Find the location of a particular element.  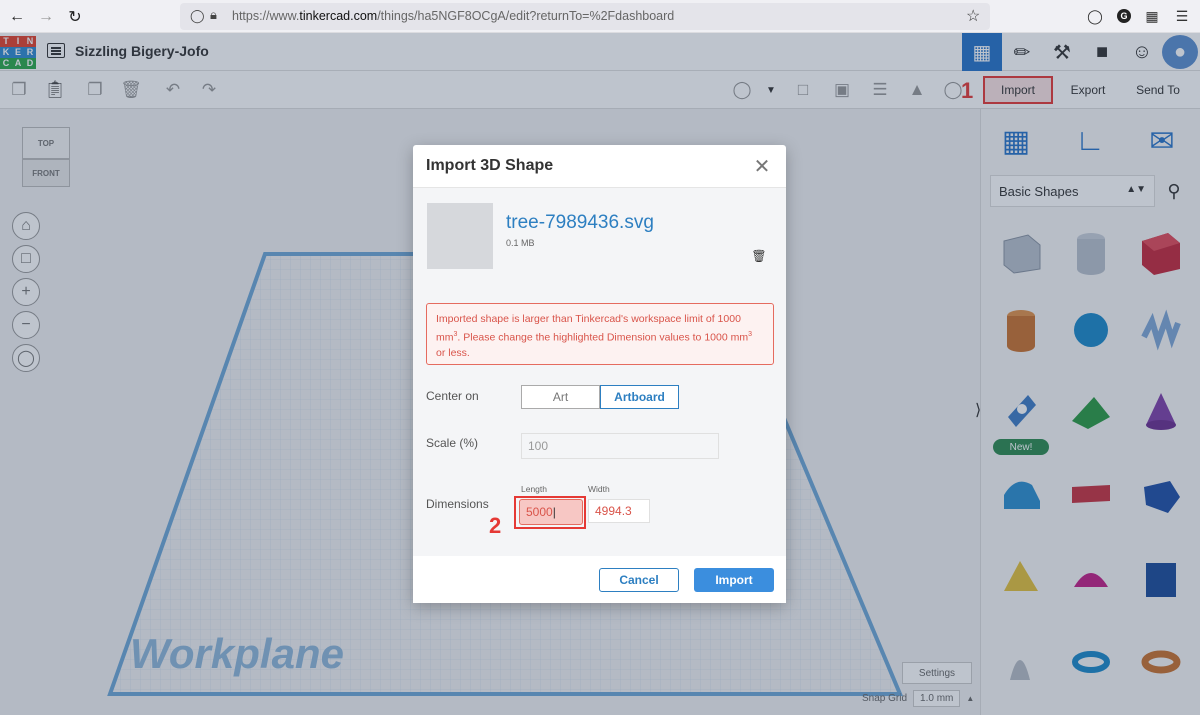

error-text-3: or less. is located at coordinates (453, 352).